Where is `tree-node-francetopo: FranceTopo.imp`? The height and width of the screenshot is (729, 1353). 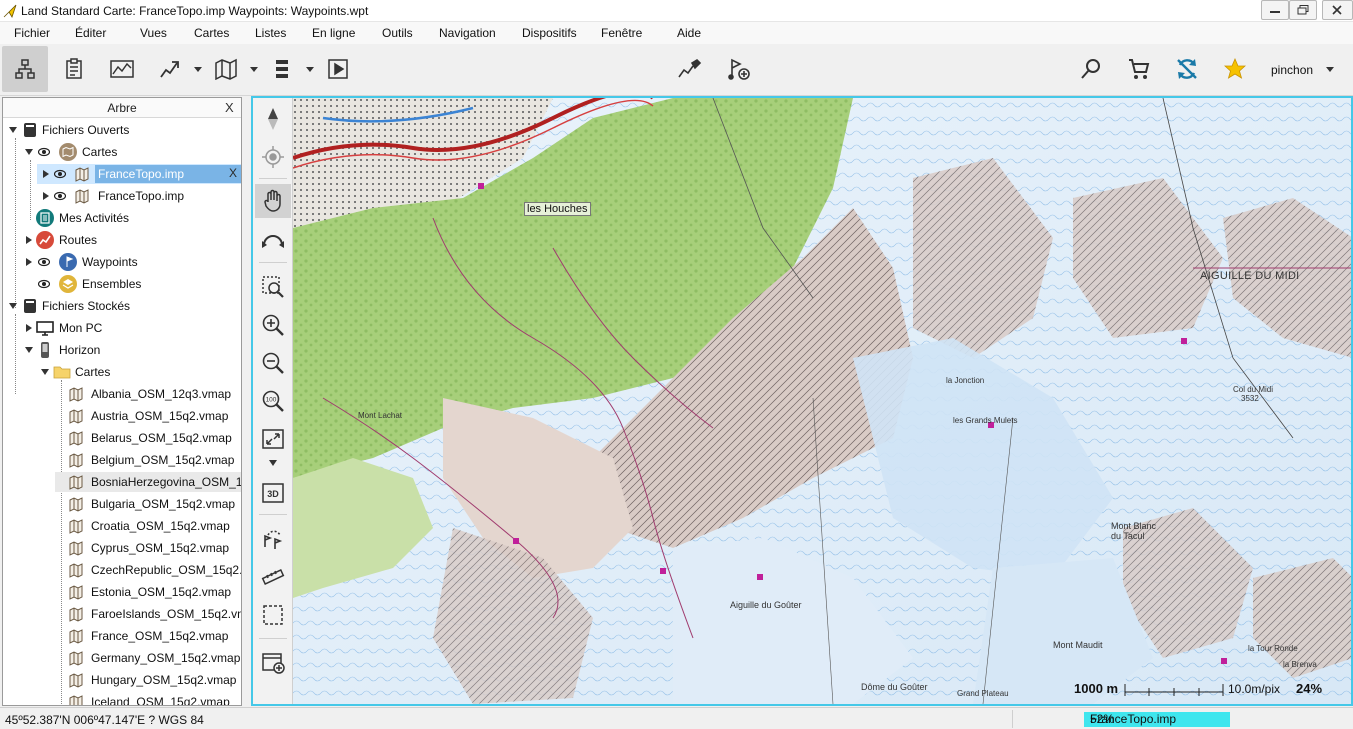 tree-node-francetopo: FranceTopo.imp is located at coordinates (122, 196).